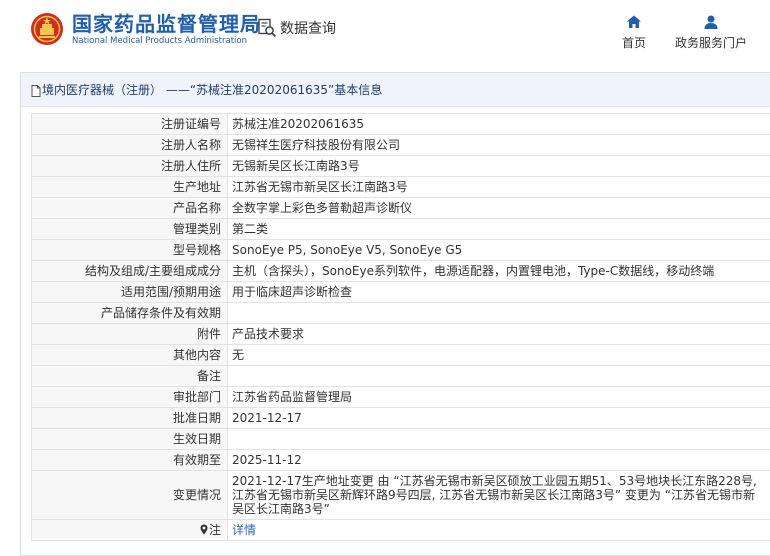  I want to click on table-row: 注册人名称 无锡祥生医疗科技股份有限公司, so click(400, 145).